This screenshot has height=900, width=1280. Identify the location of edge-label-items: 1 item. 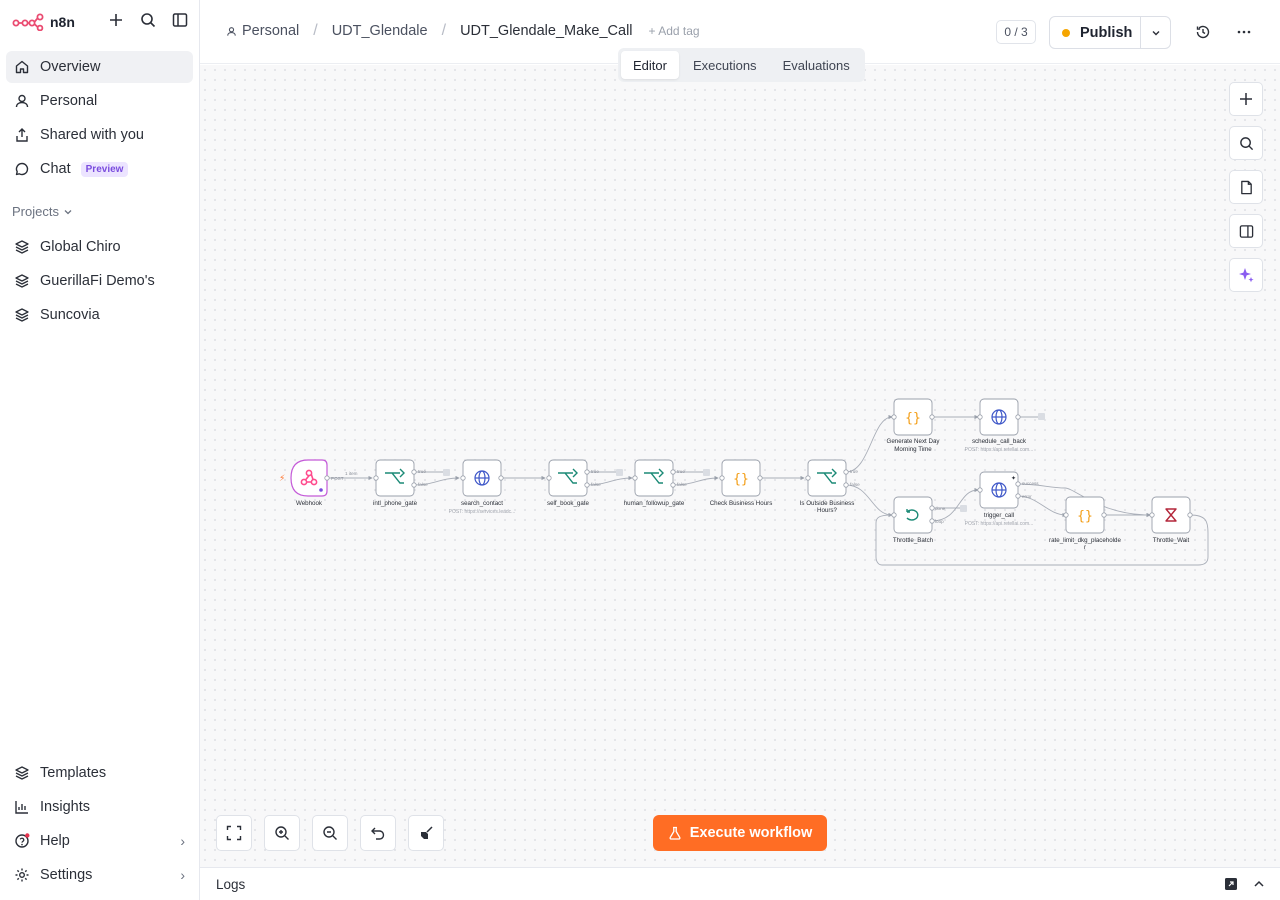
(351, 473).